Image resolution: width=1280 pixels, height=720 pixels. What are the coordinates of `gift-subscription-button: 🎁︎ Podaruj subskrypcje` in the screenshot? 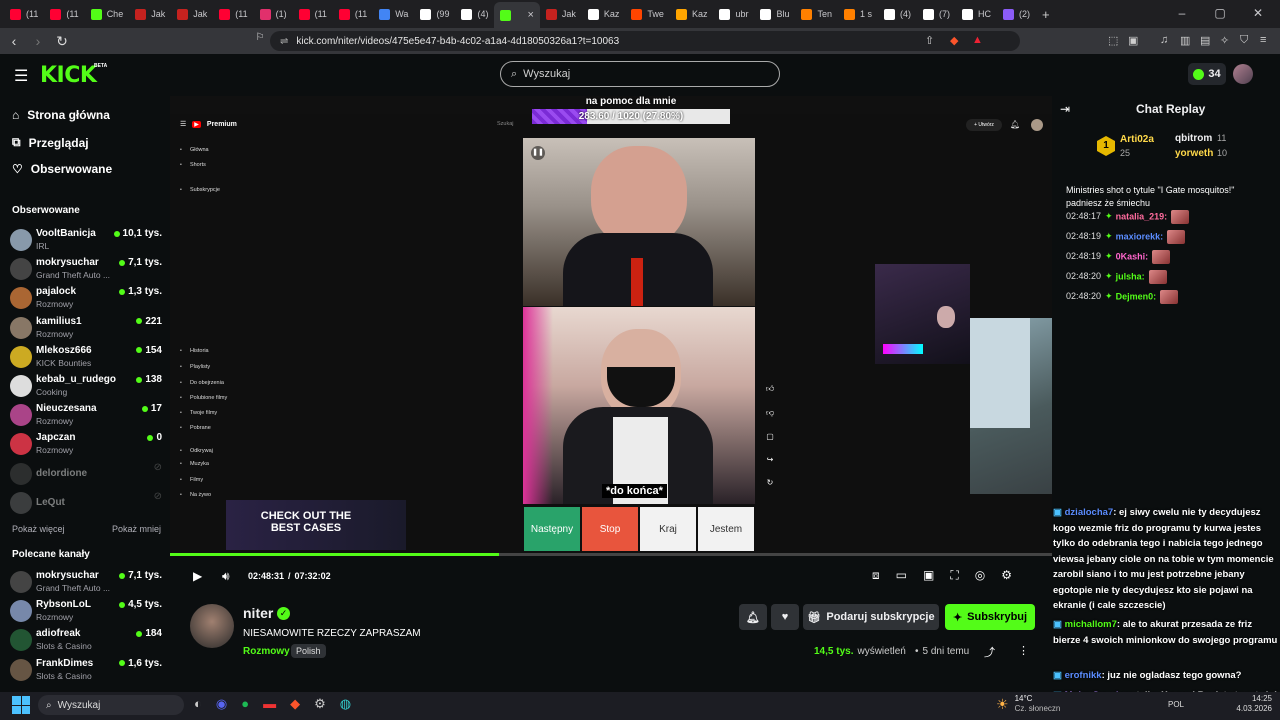 It's located at (871, 617).